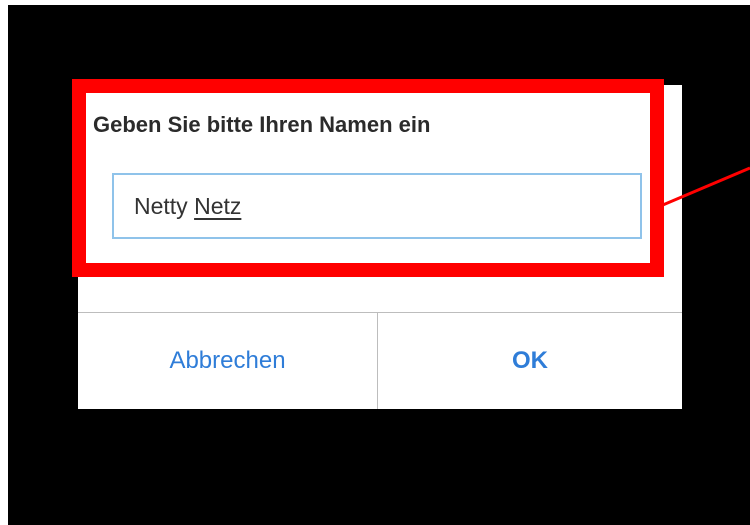 Image resolution: width=750 pixels, height=525 pixels. I want to click on cancel-button: Abbrechen, so click(227, 361).